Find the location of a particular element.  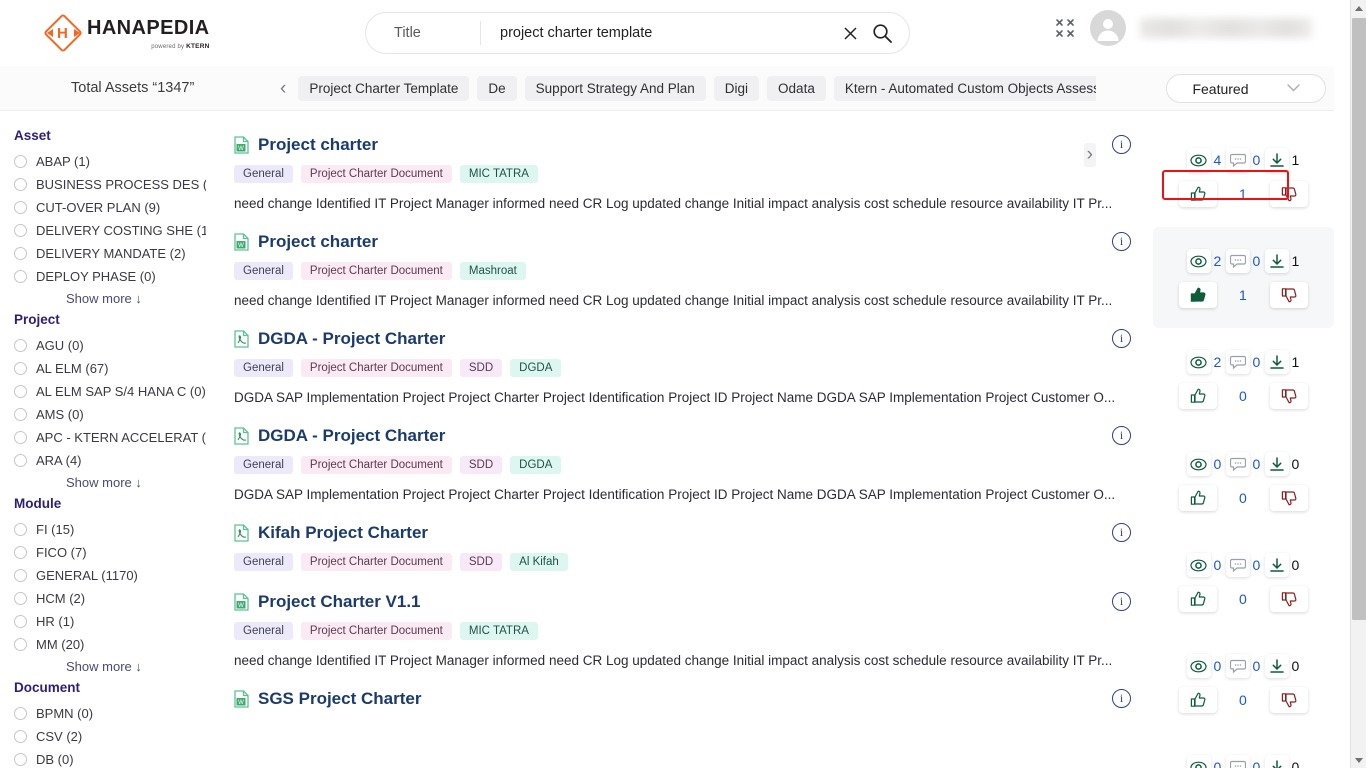

page-scrollbar is located at coordinates (1358, 384).